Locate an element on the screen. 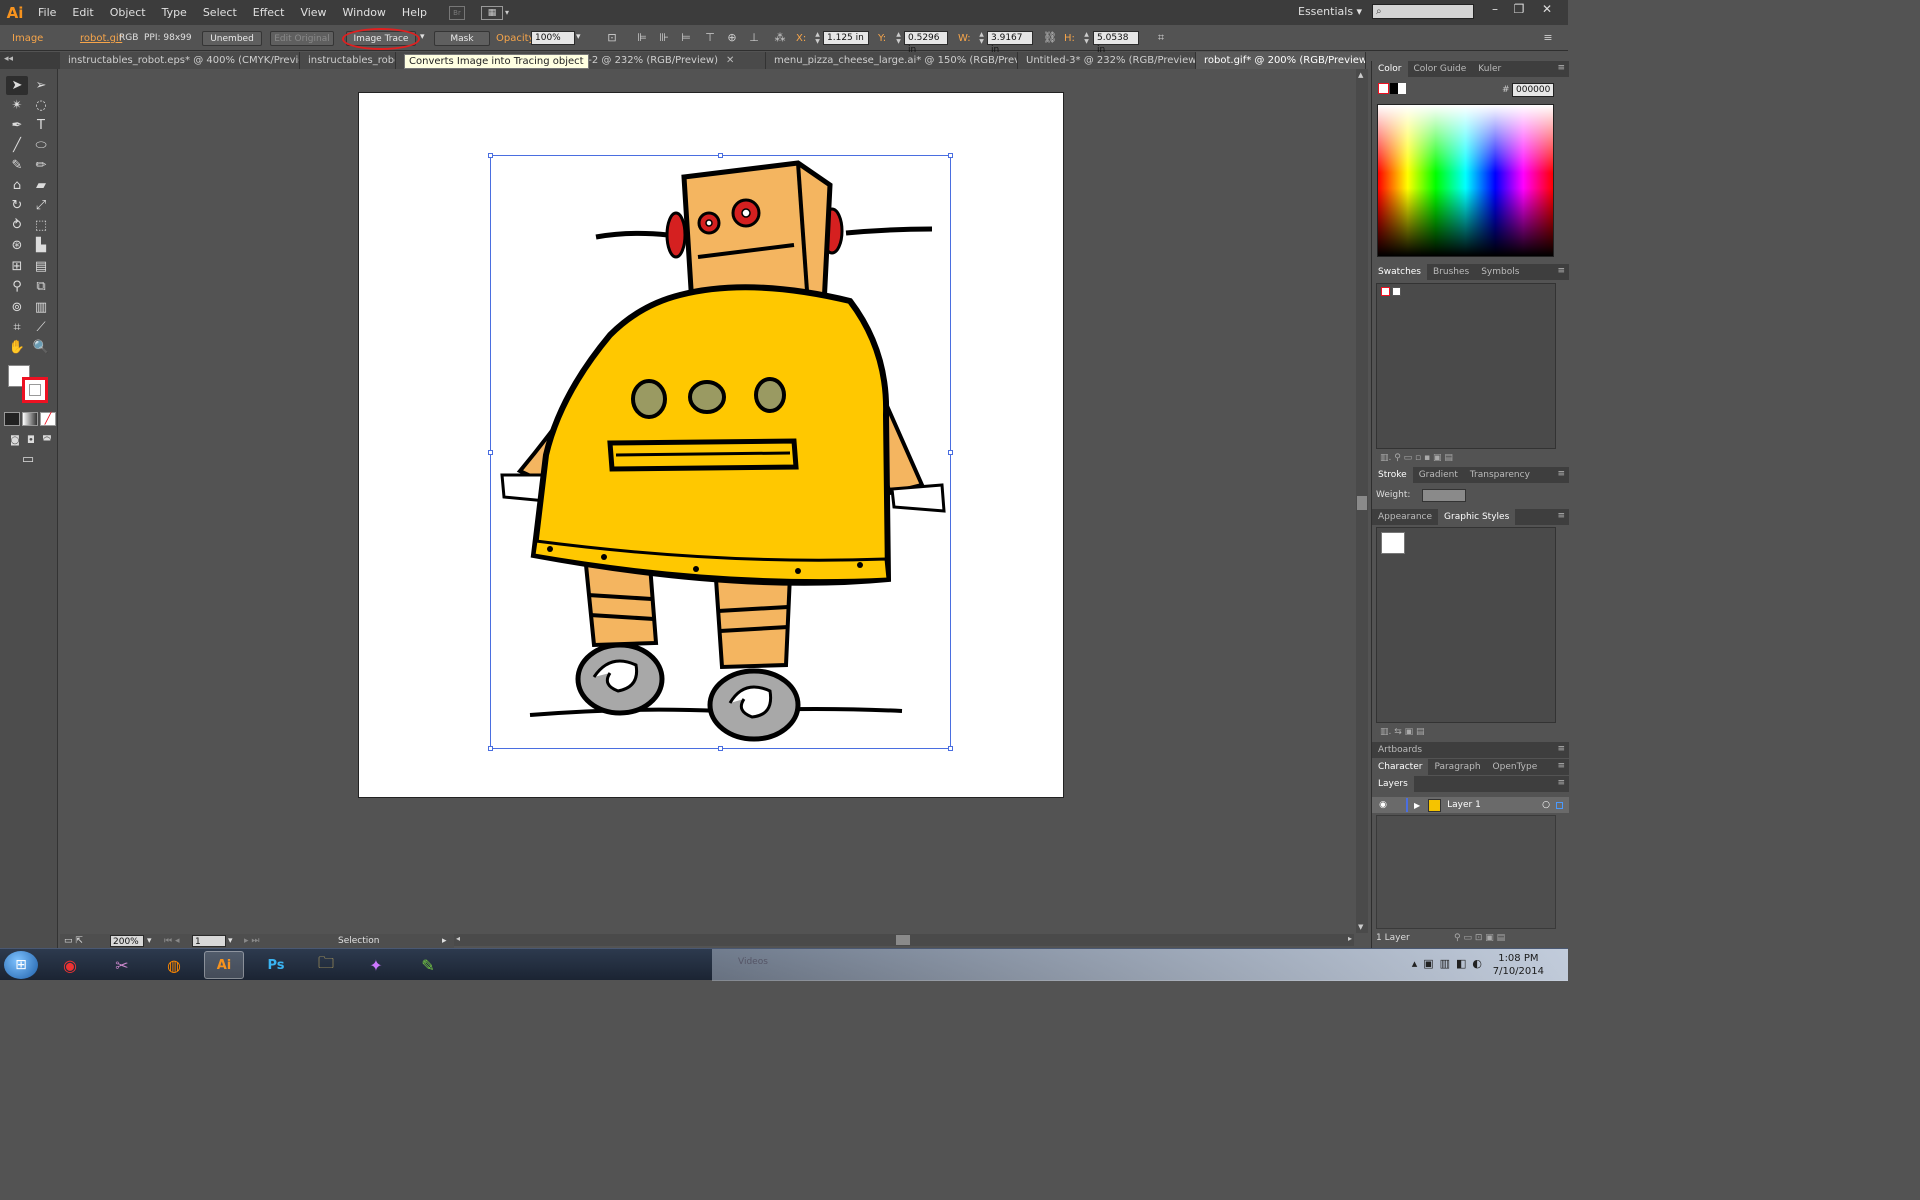 The image size is (1920, 1200). stroke-weight-field is located at coordinates (1444, 495).